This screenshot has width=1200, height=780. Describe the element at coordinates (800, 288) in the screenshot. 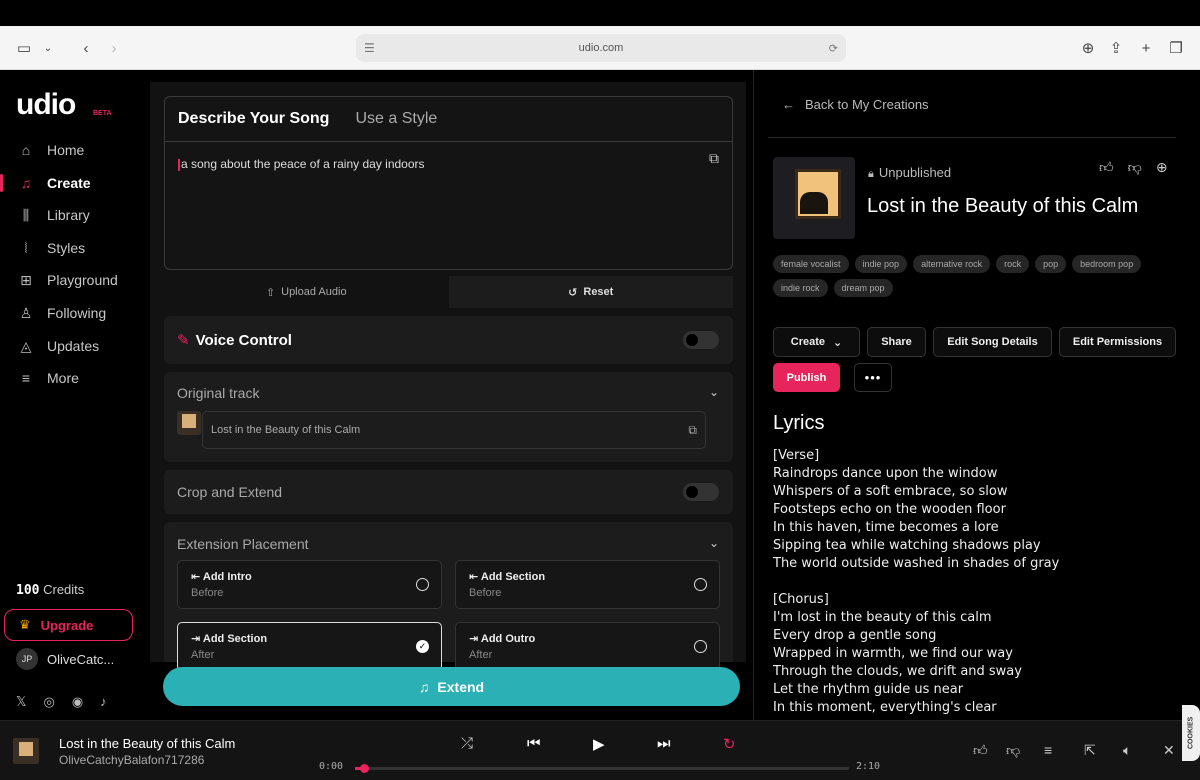

I see `tag: indie rock` at that location.